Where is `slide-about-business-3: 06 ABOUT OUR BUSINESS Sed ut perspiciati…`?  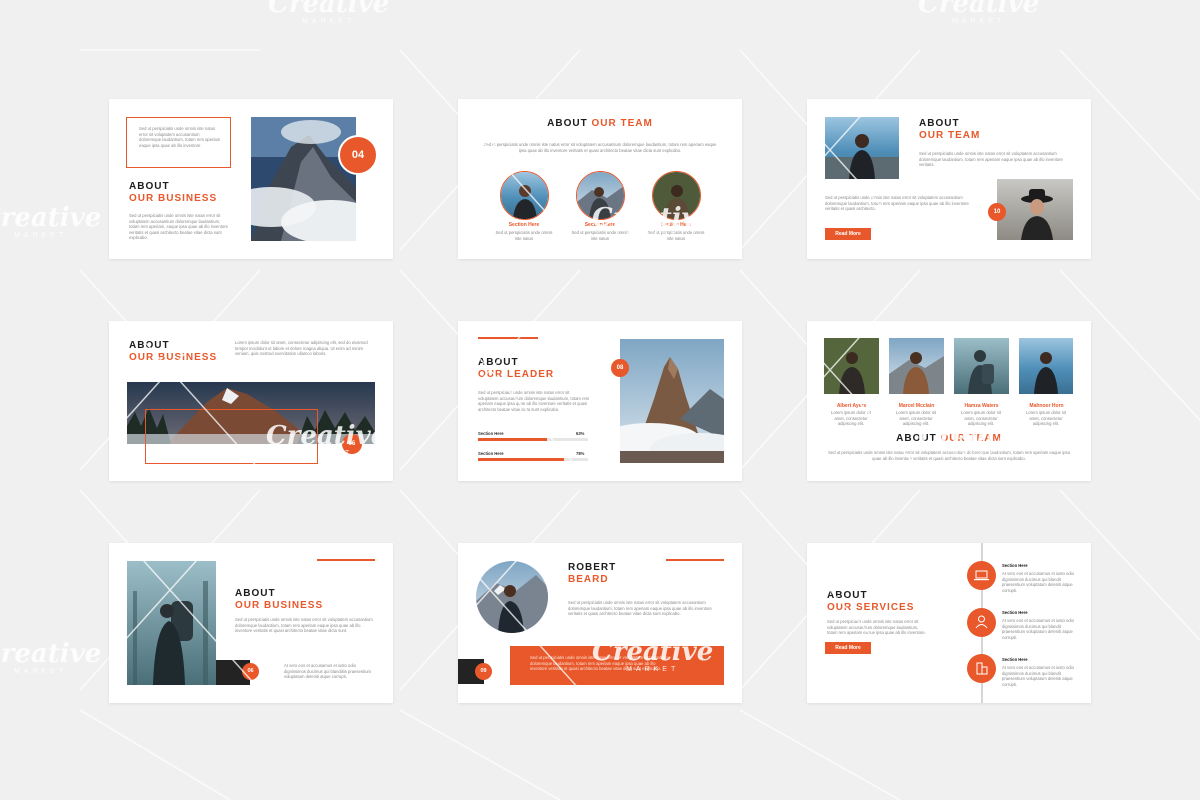 slide-about-business-3: 06 ABOUT OUR BUSINESS Sed ut perspiciati… is located at coordinates (251, 623).